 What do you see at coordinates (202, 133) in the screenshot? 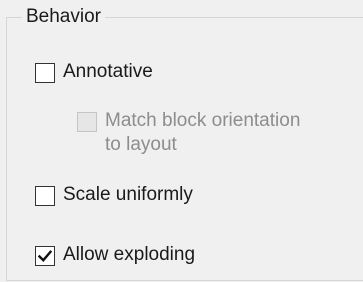
I see `match-block-orientation-label: Match block orientation to layout` at bounding box center [202, 133].